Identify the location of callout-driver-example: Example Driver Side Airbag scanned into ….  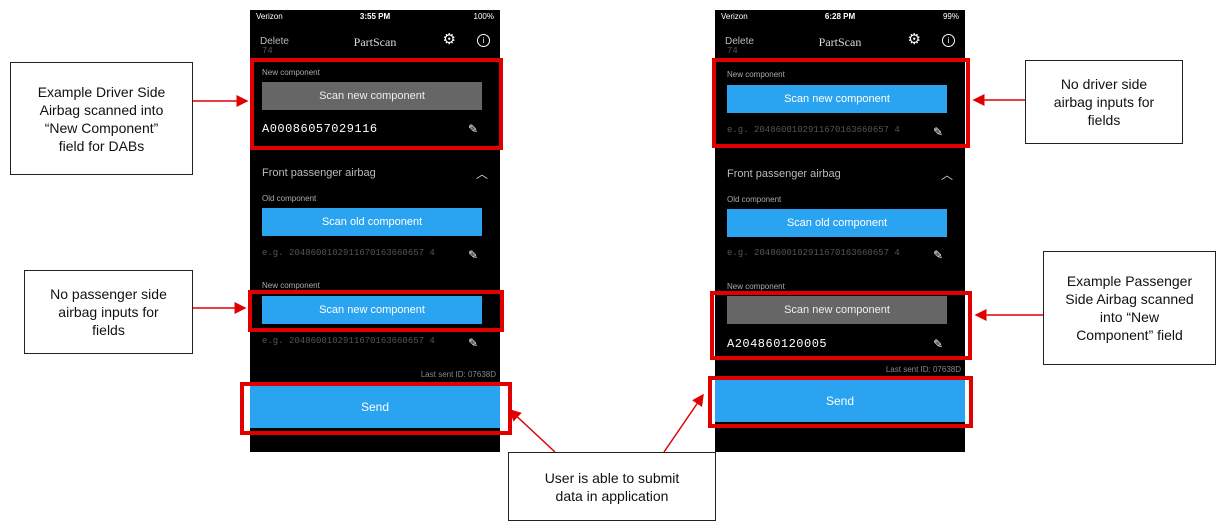
(101, 118).